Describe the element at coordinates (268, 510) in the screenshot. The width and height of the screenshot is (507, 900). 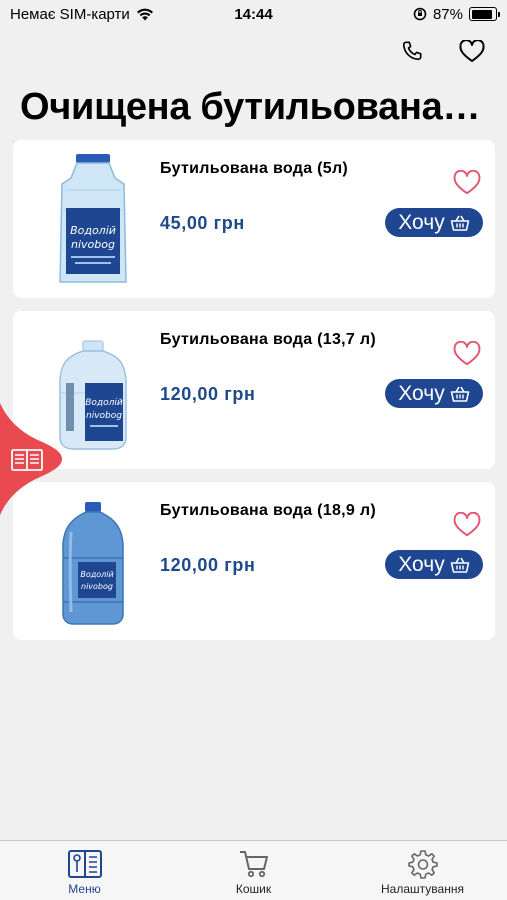
I see `product-name: Бутильована вода (18,9 л)` at that location.